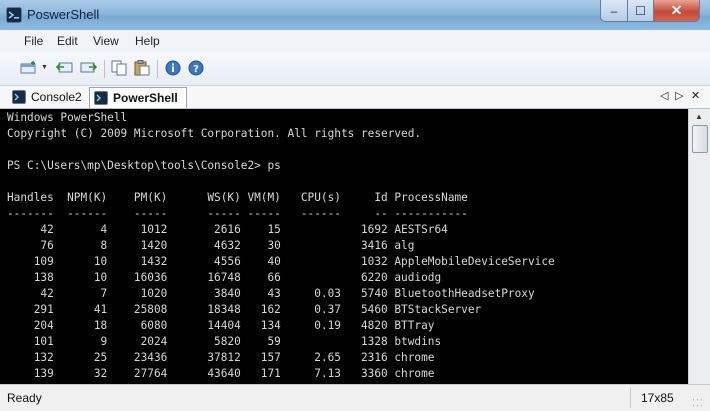 This screenshot has height=411, width=710. I want to click on settings-icon, so click(173, 68).